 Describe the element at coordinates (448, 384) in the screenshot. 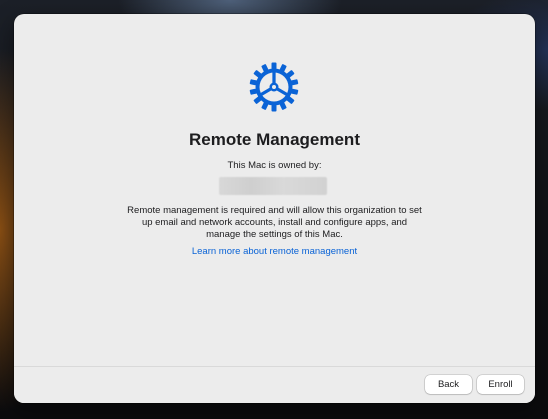

I see `back-button: Back` at that location.